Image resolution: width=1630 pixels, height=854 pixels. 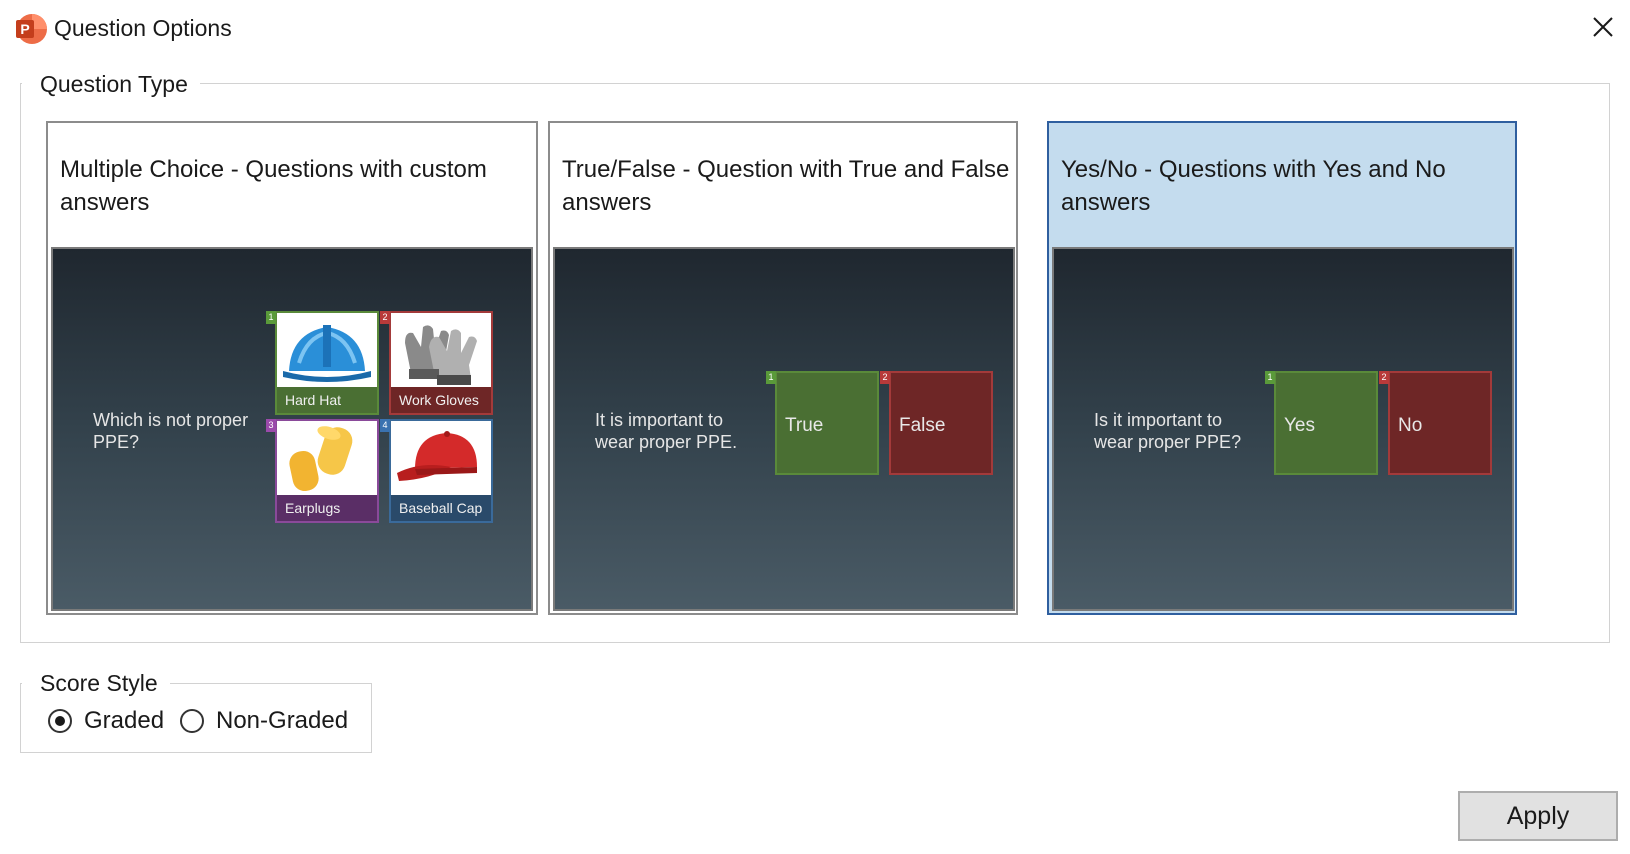 What do you see at coordinates (143, 28) in the screenshot?
I see `window-title: Question Options` at bounding box center [143, 28].